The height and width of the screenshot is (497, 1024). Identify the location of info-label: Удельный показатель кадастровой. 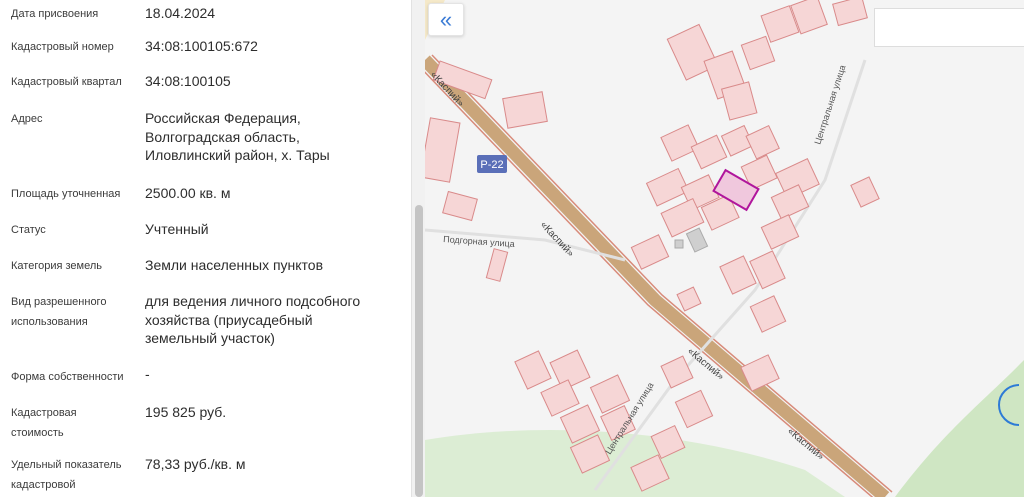
(66, 475).